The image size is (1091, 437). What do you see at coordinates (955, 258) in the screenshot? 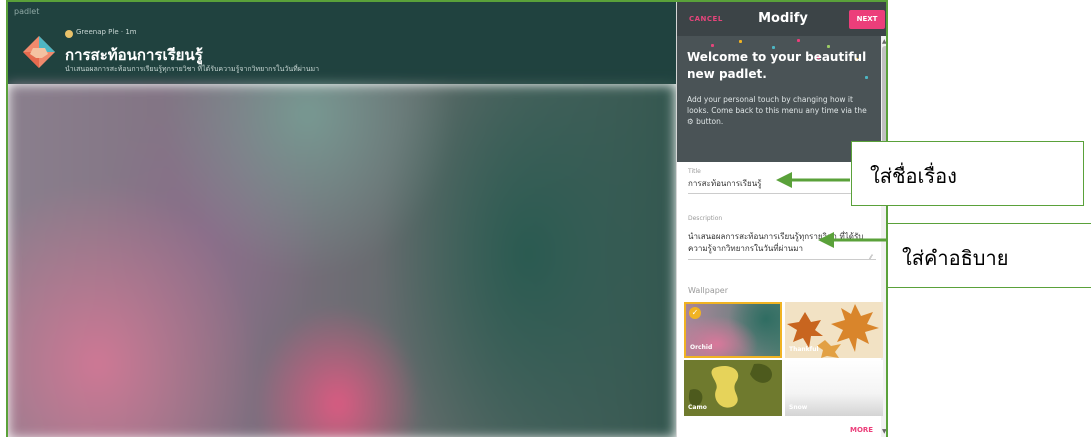
I see `description-callout-text: ใส่คำอธิบาย` at bounding box center [955, 258].